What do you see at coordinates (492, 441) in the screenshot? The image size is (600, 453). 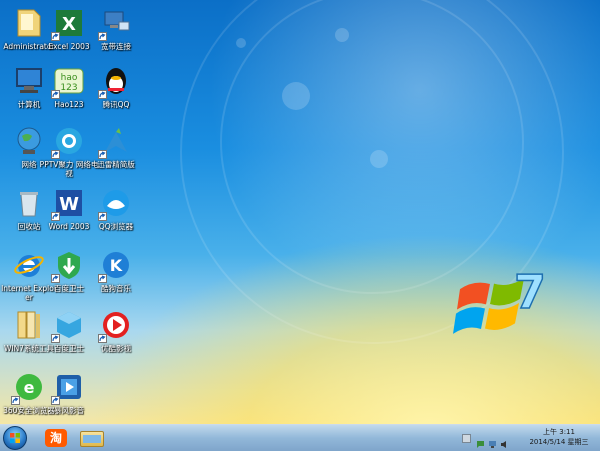 I see `network-status-icon` at bounding box center [492, 441].